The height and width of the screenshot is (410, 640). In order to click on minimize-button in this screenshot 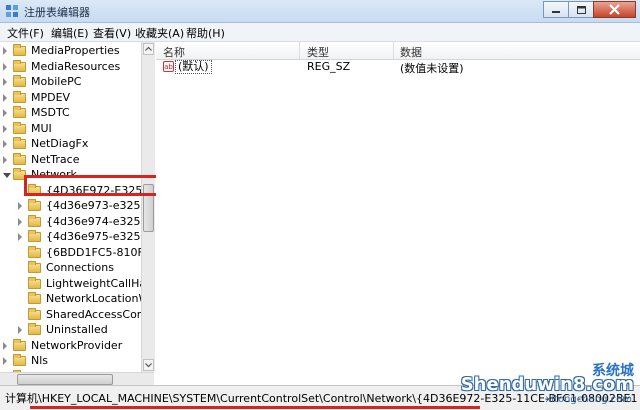, I will do `click(556, 9)`.